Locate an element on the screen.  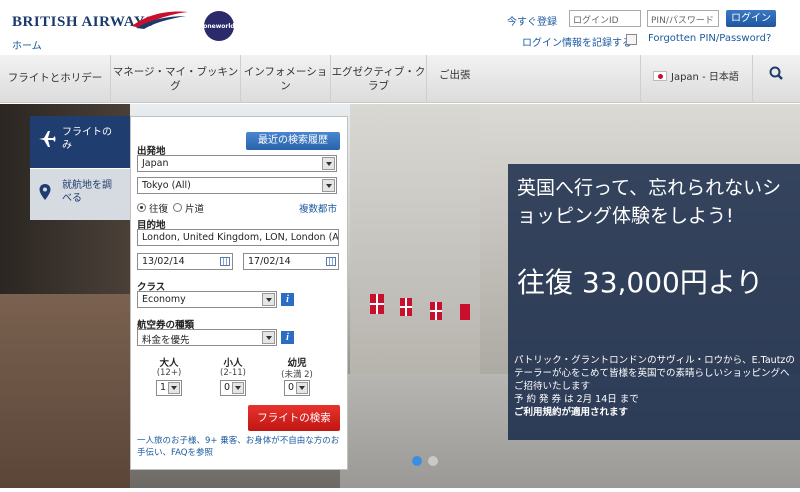
origin-country-value: Japan is located at coordinates (155, 163).